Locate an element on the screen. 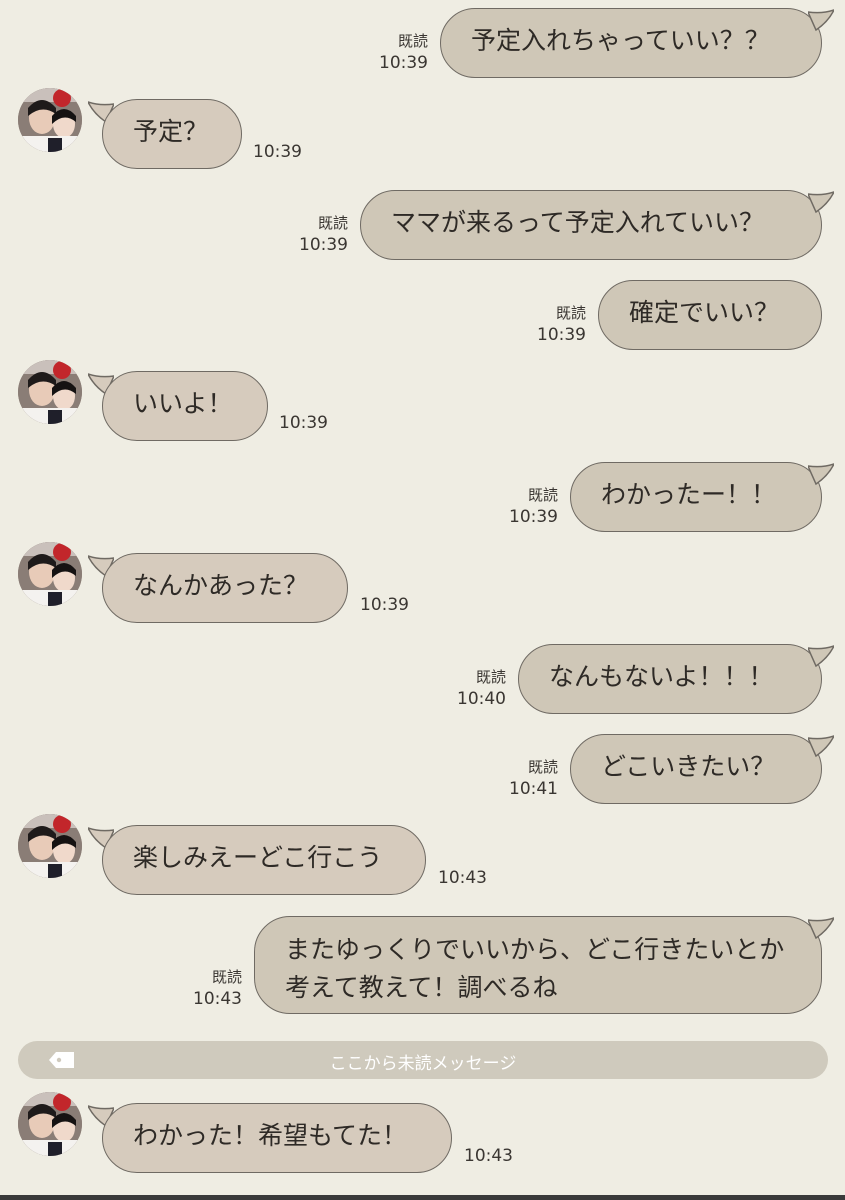 Image resolution: width=845 pixels, height=1200 pixels. message-text: またゆっくりでいいから、どこ行きたいとか考えて教えて！調べるね is located at coordinates (535, 968).